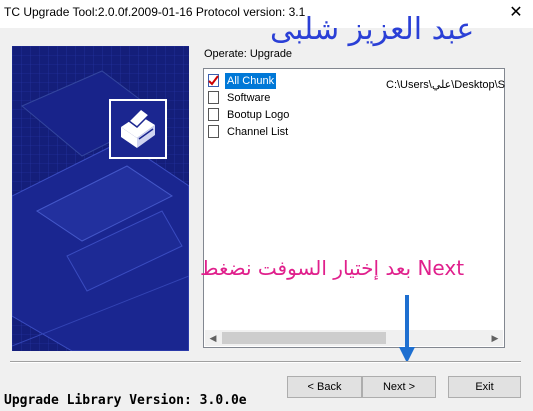 This screenshot has width=533, height=411. What do you see at coordinates (213, 80) in the screenshot?
I see `checked-file-icon` at bounding box center [213, 80].